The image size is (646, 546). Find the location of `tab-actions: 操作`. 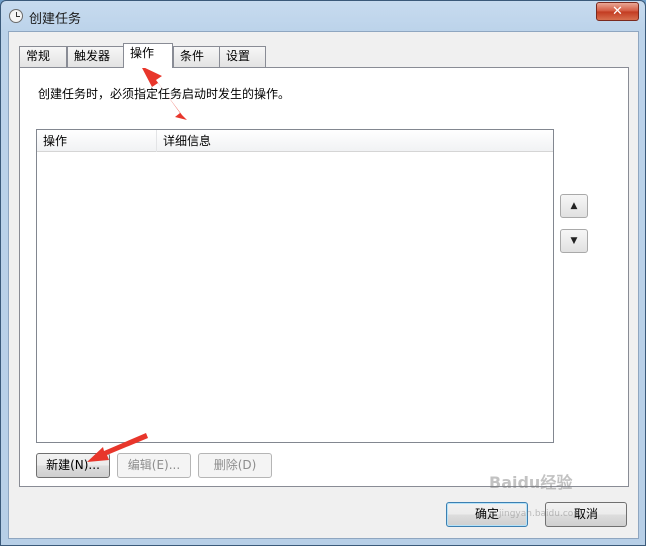

tab-actions: 操作 is located at coordinates (148, 55).